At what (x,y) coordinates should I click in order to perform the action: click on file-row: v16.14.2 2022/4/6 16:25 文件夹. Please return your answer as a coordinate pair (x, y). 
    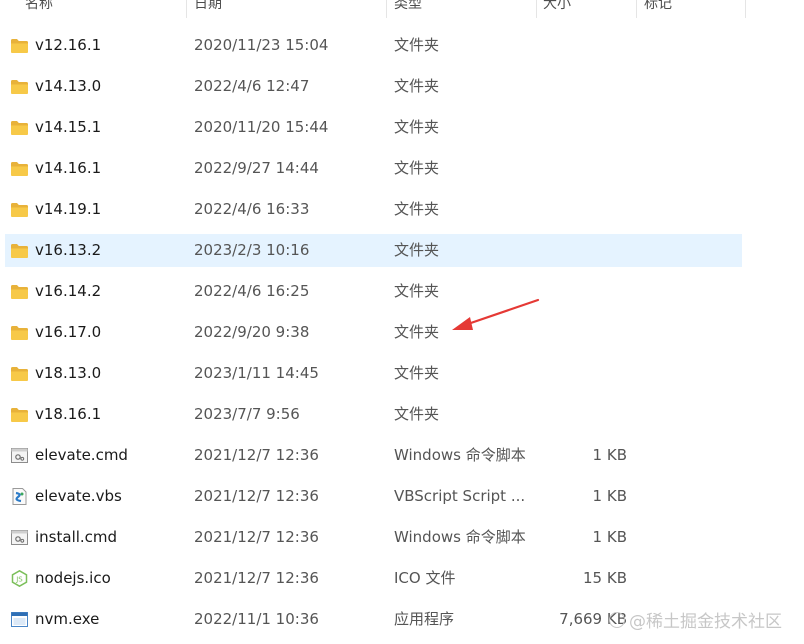
    Looking at the image, I should click on (373, 291).